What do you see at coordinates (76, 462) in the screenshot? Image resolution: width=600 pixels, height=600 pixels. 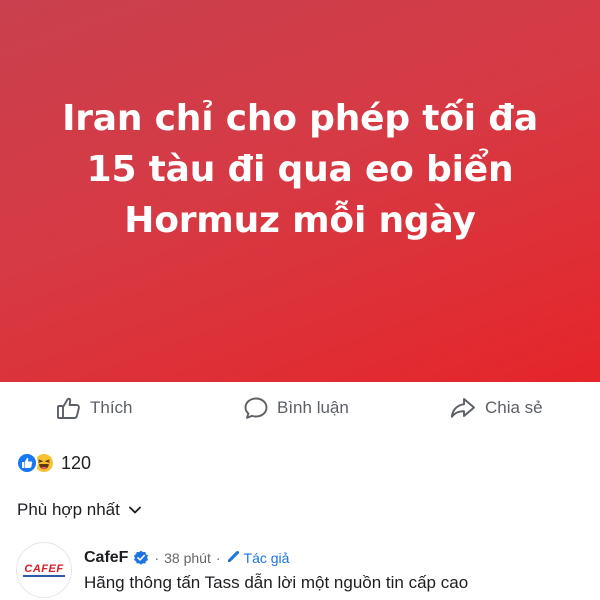 I see `reaction-count: 120` at bounding box center [76, 462].